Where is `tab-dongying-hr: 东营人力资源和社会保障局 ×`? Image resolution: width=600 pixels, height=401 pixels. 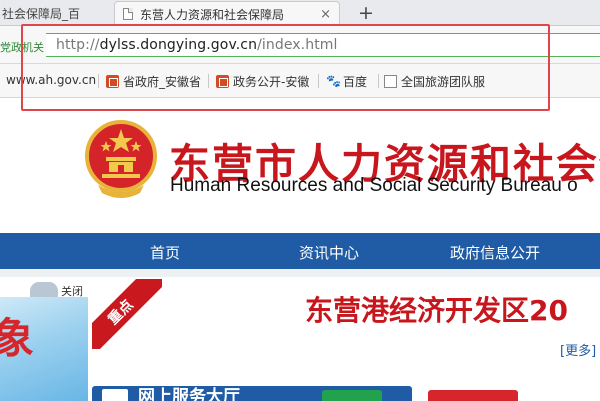 tab-dongying-hr: 东营人力资源和社会保障局 × is located at coordinates (227, 13).